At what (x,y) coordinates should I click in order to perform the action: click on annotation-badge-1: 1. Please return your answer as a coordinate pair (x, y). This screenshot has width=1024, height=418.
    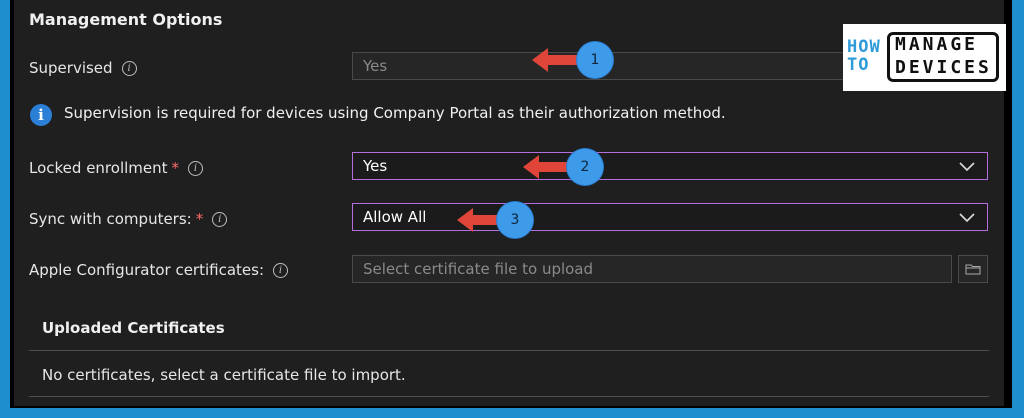
    Looking at the image, I should click on (595, 60).